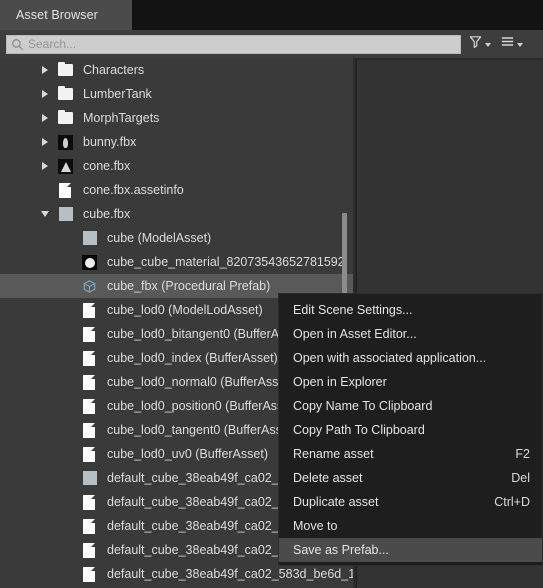 This screenshot has height=588, width=543. What do you see at coordinates (522, 454) in the screenshot?
I see `menu-item-shortcut: F2` at bounding box center [522, 454].